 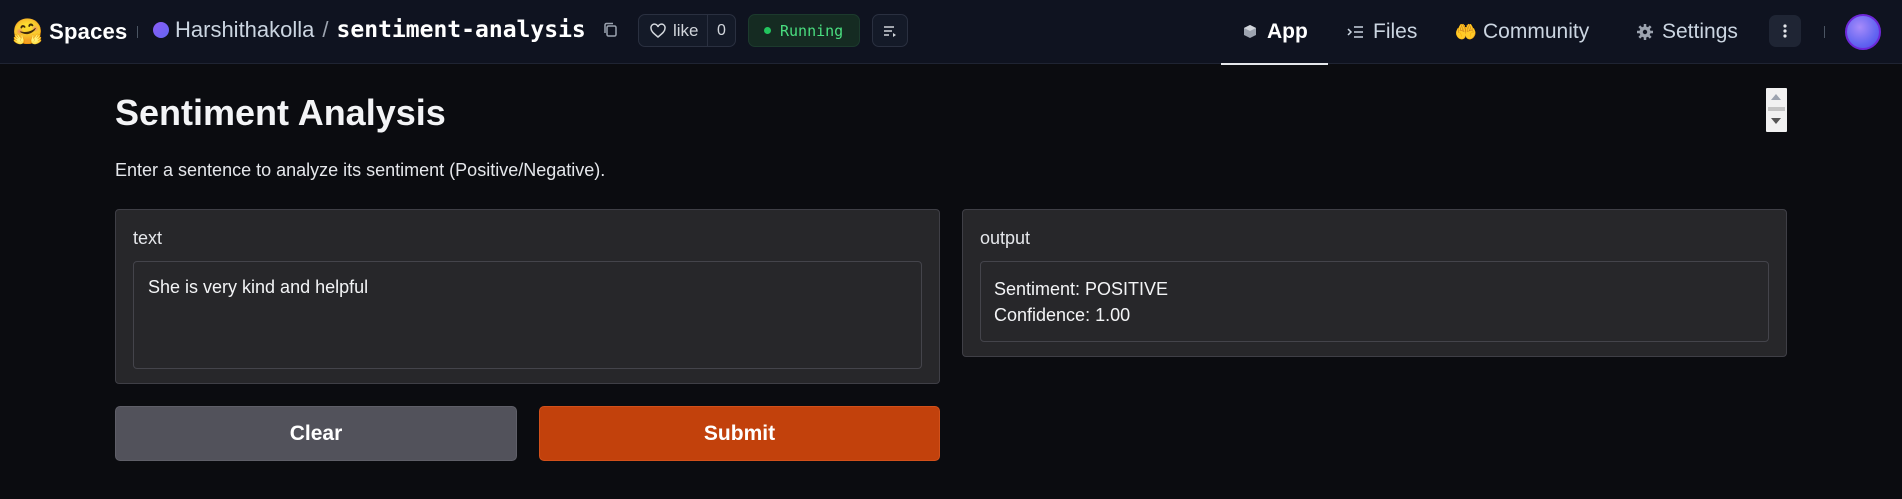 I want to click on status-dot-icon, so click(x=767, y=30).